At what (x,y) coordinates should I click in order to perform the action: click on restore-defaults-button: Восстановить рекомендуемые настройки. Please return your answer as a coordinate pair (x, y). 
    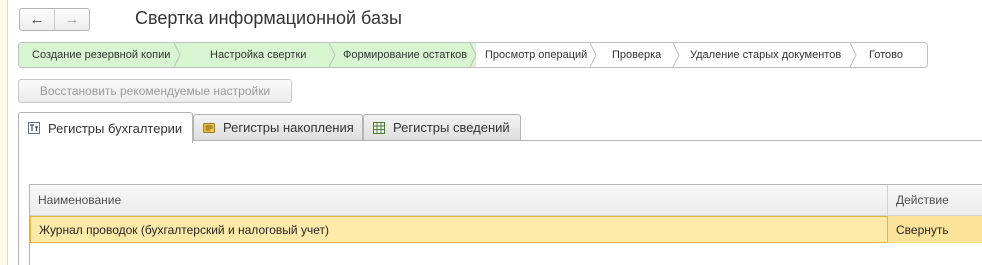
    Looking at the image, I should click on (155, 91).